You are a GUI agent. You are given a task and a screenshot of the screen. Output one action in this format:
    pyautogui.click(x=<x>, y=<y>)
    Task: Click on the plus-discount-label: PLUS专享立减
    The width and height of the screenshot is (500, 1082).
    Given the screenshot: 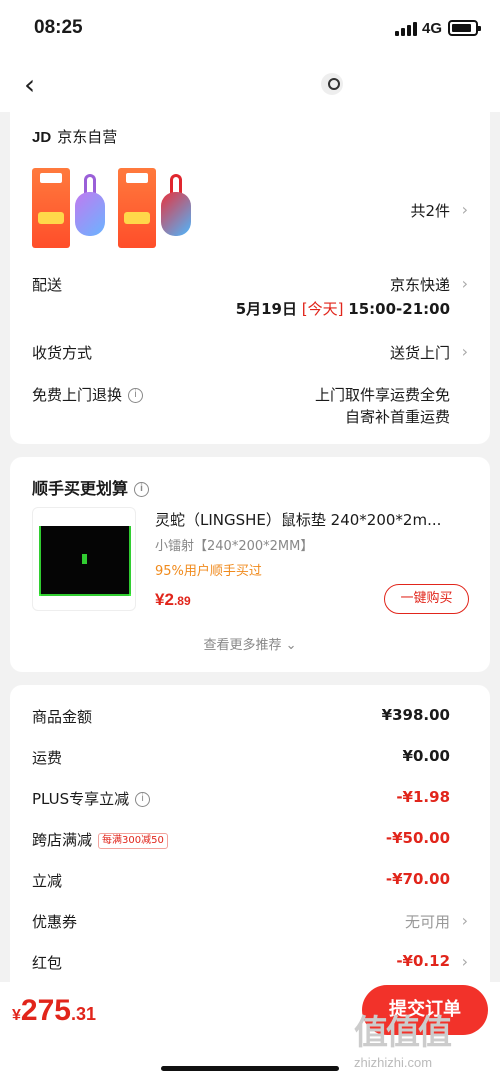 What is the action you would take?
    pyautogui.click(x=81, y=799)
    